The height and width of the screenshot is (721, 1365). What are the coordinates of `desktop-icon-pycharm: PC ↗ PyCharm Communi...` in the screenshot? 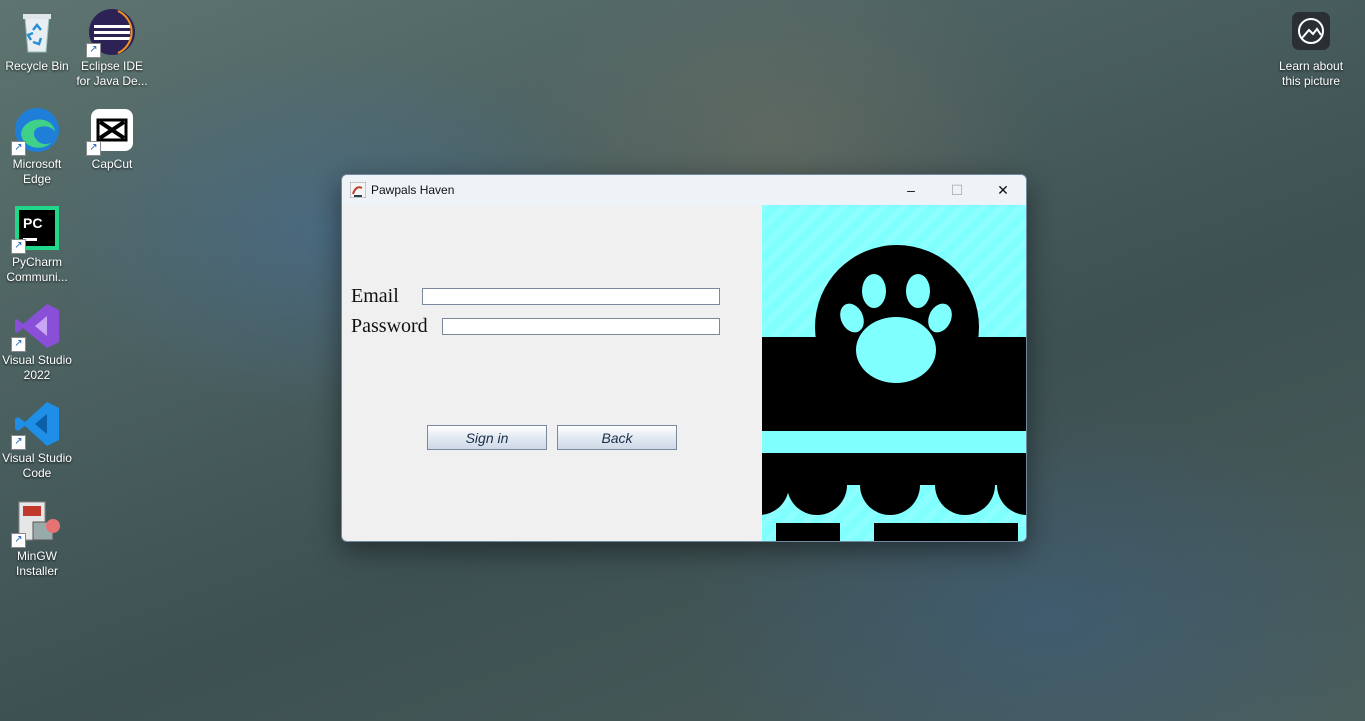 It's located at (37, 244).